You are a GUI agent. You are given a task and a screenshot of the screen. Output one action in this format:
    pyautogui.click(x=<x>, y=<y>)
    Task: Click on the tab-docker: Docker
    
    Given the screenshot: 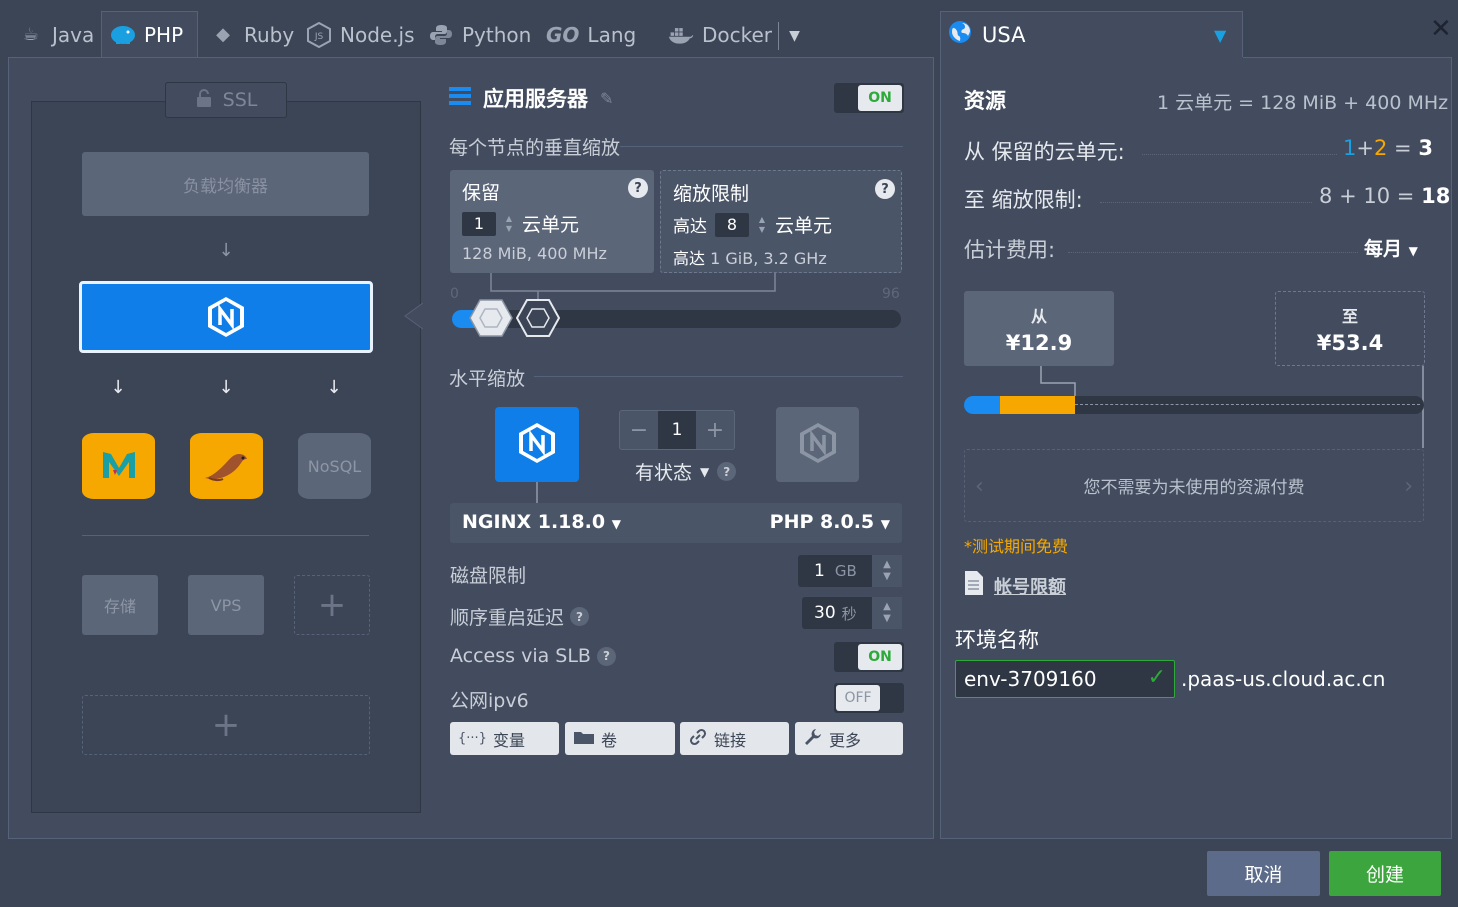 What is the action you would take?
    pyautogui.click(x=720, y=34)
    